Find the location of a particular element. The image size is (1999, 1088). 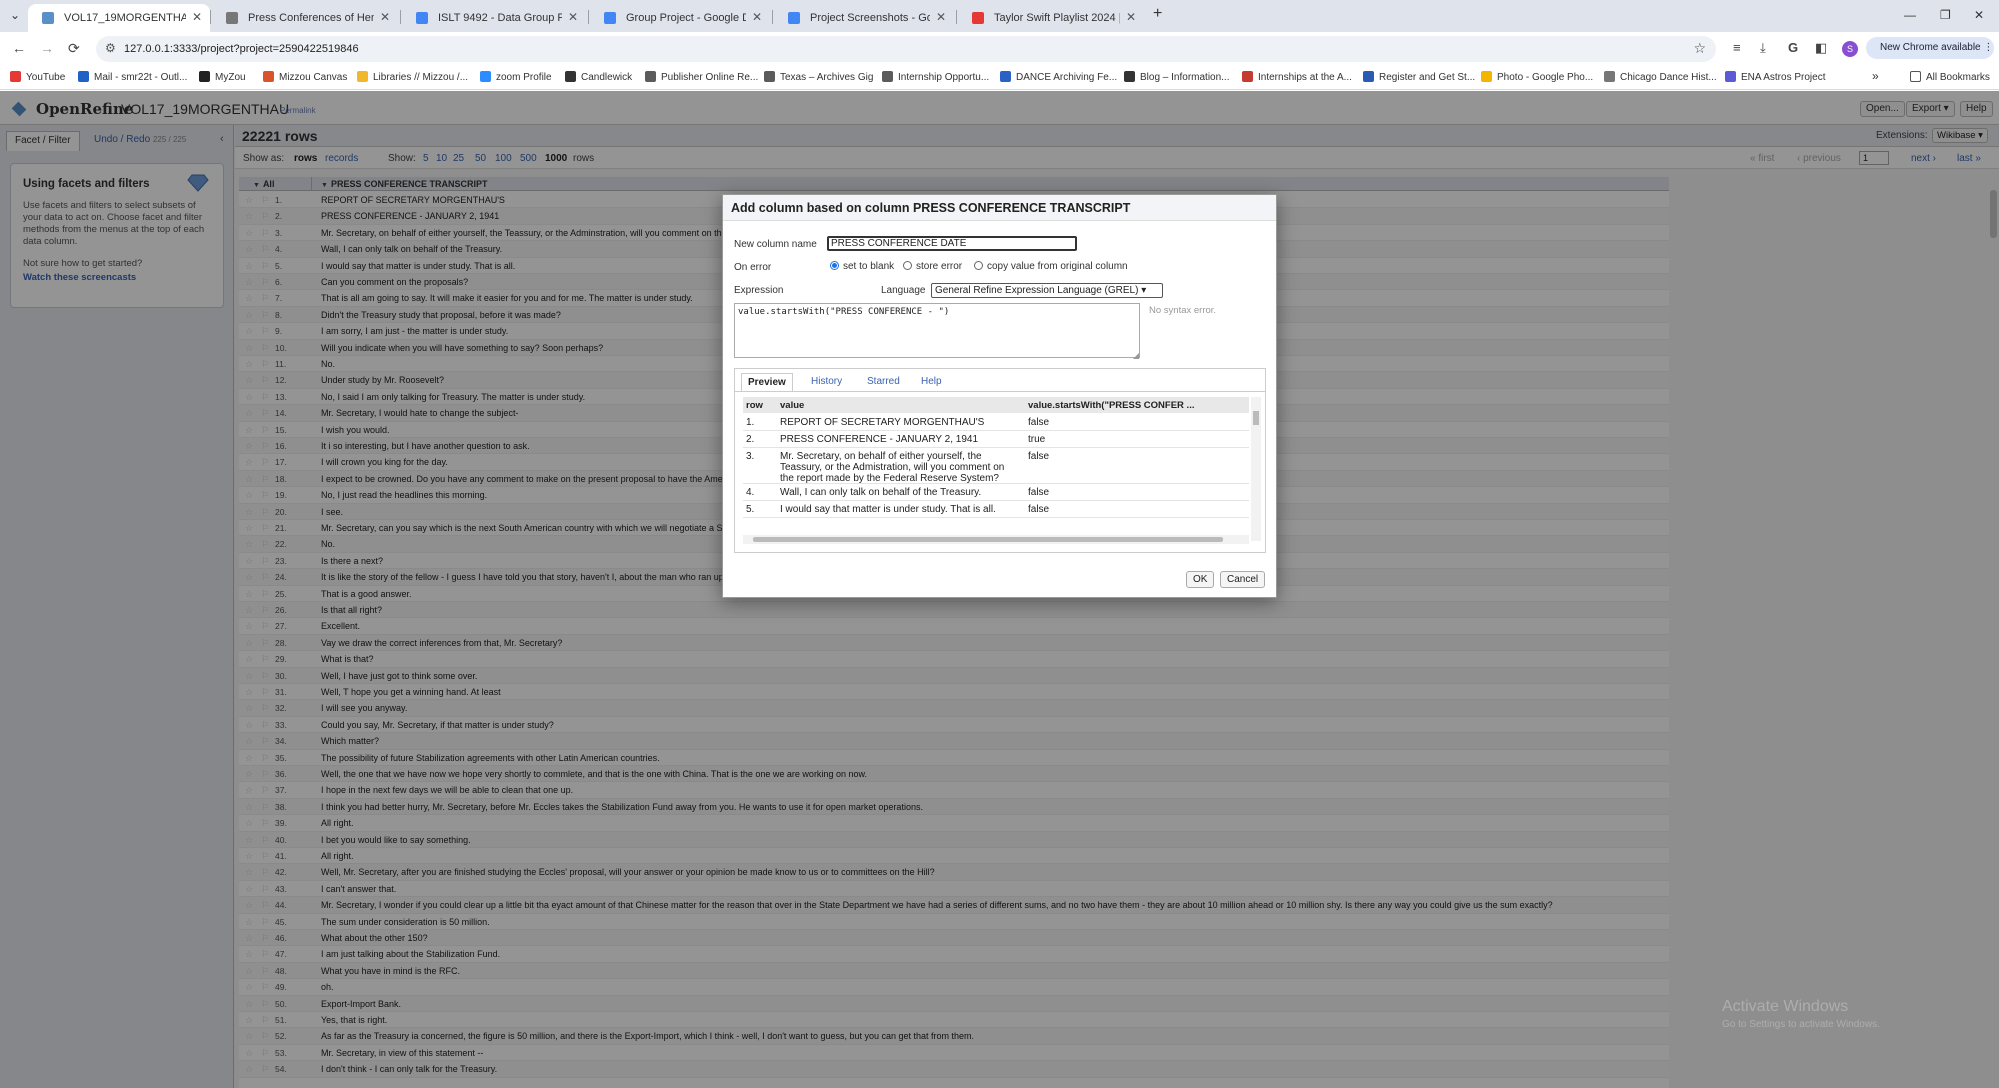

browser-tab: Project Screenshots - Google D ✕ is located at coordinates (864, 18).